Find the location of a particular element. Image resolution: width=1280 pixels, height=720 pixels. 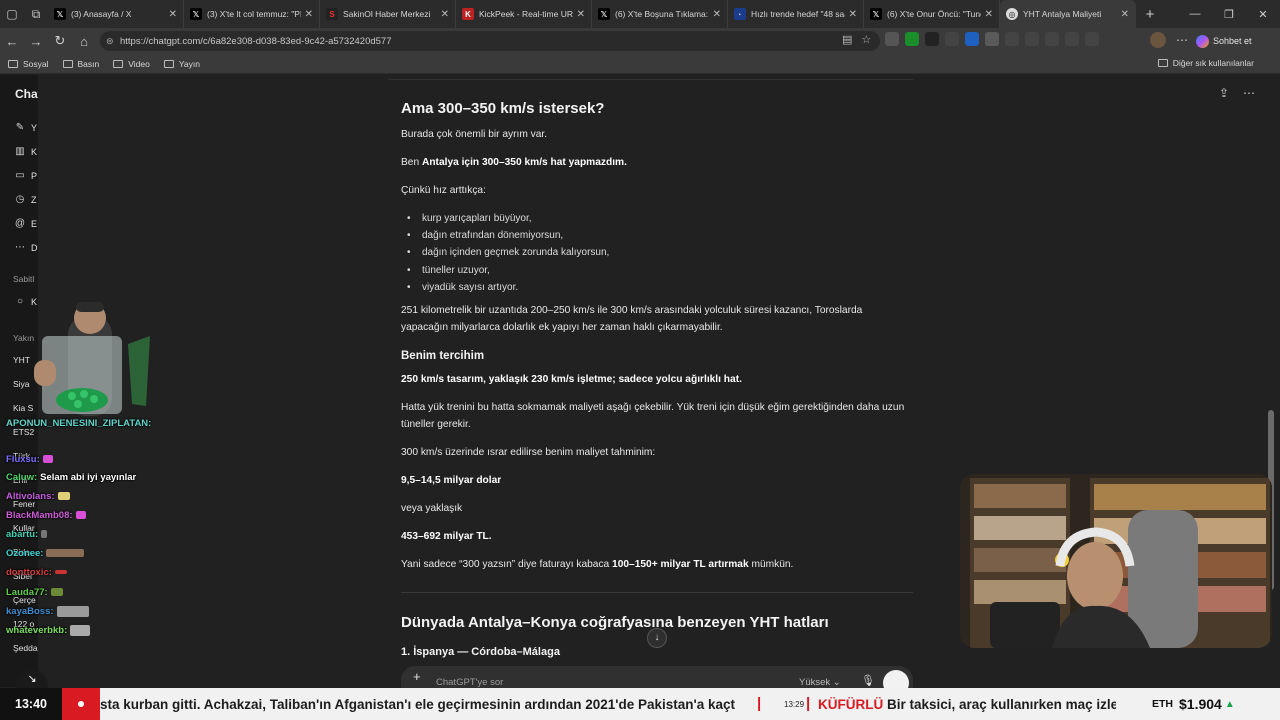

microphone-icon: 🎙 is located at coordinates (868, 680).